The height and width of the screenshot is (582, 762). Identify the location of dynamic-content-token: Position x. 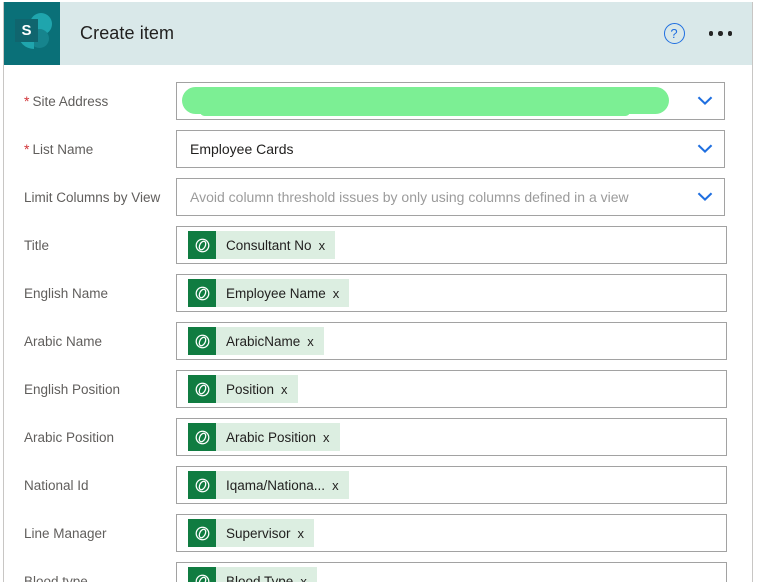
(243, 389).